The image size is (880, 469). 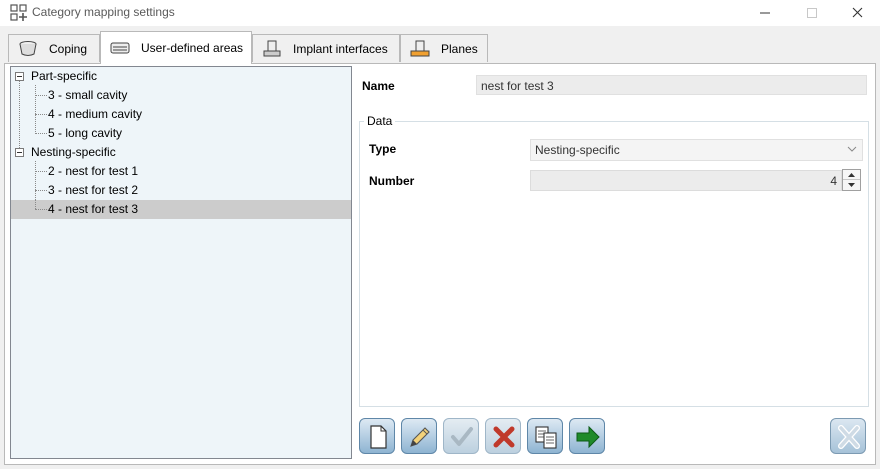 I want to click on tree-group-part-specific: Part-specific, so click(x=181, y=76).